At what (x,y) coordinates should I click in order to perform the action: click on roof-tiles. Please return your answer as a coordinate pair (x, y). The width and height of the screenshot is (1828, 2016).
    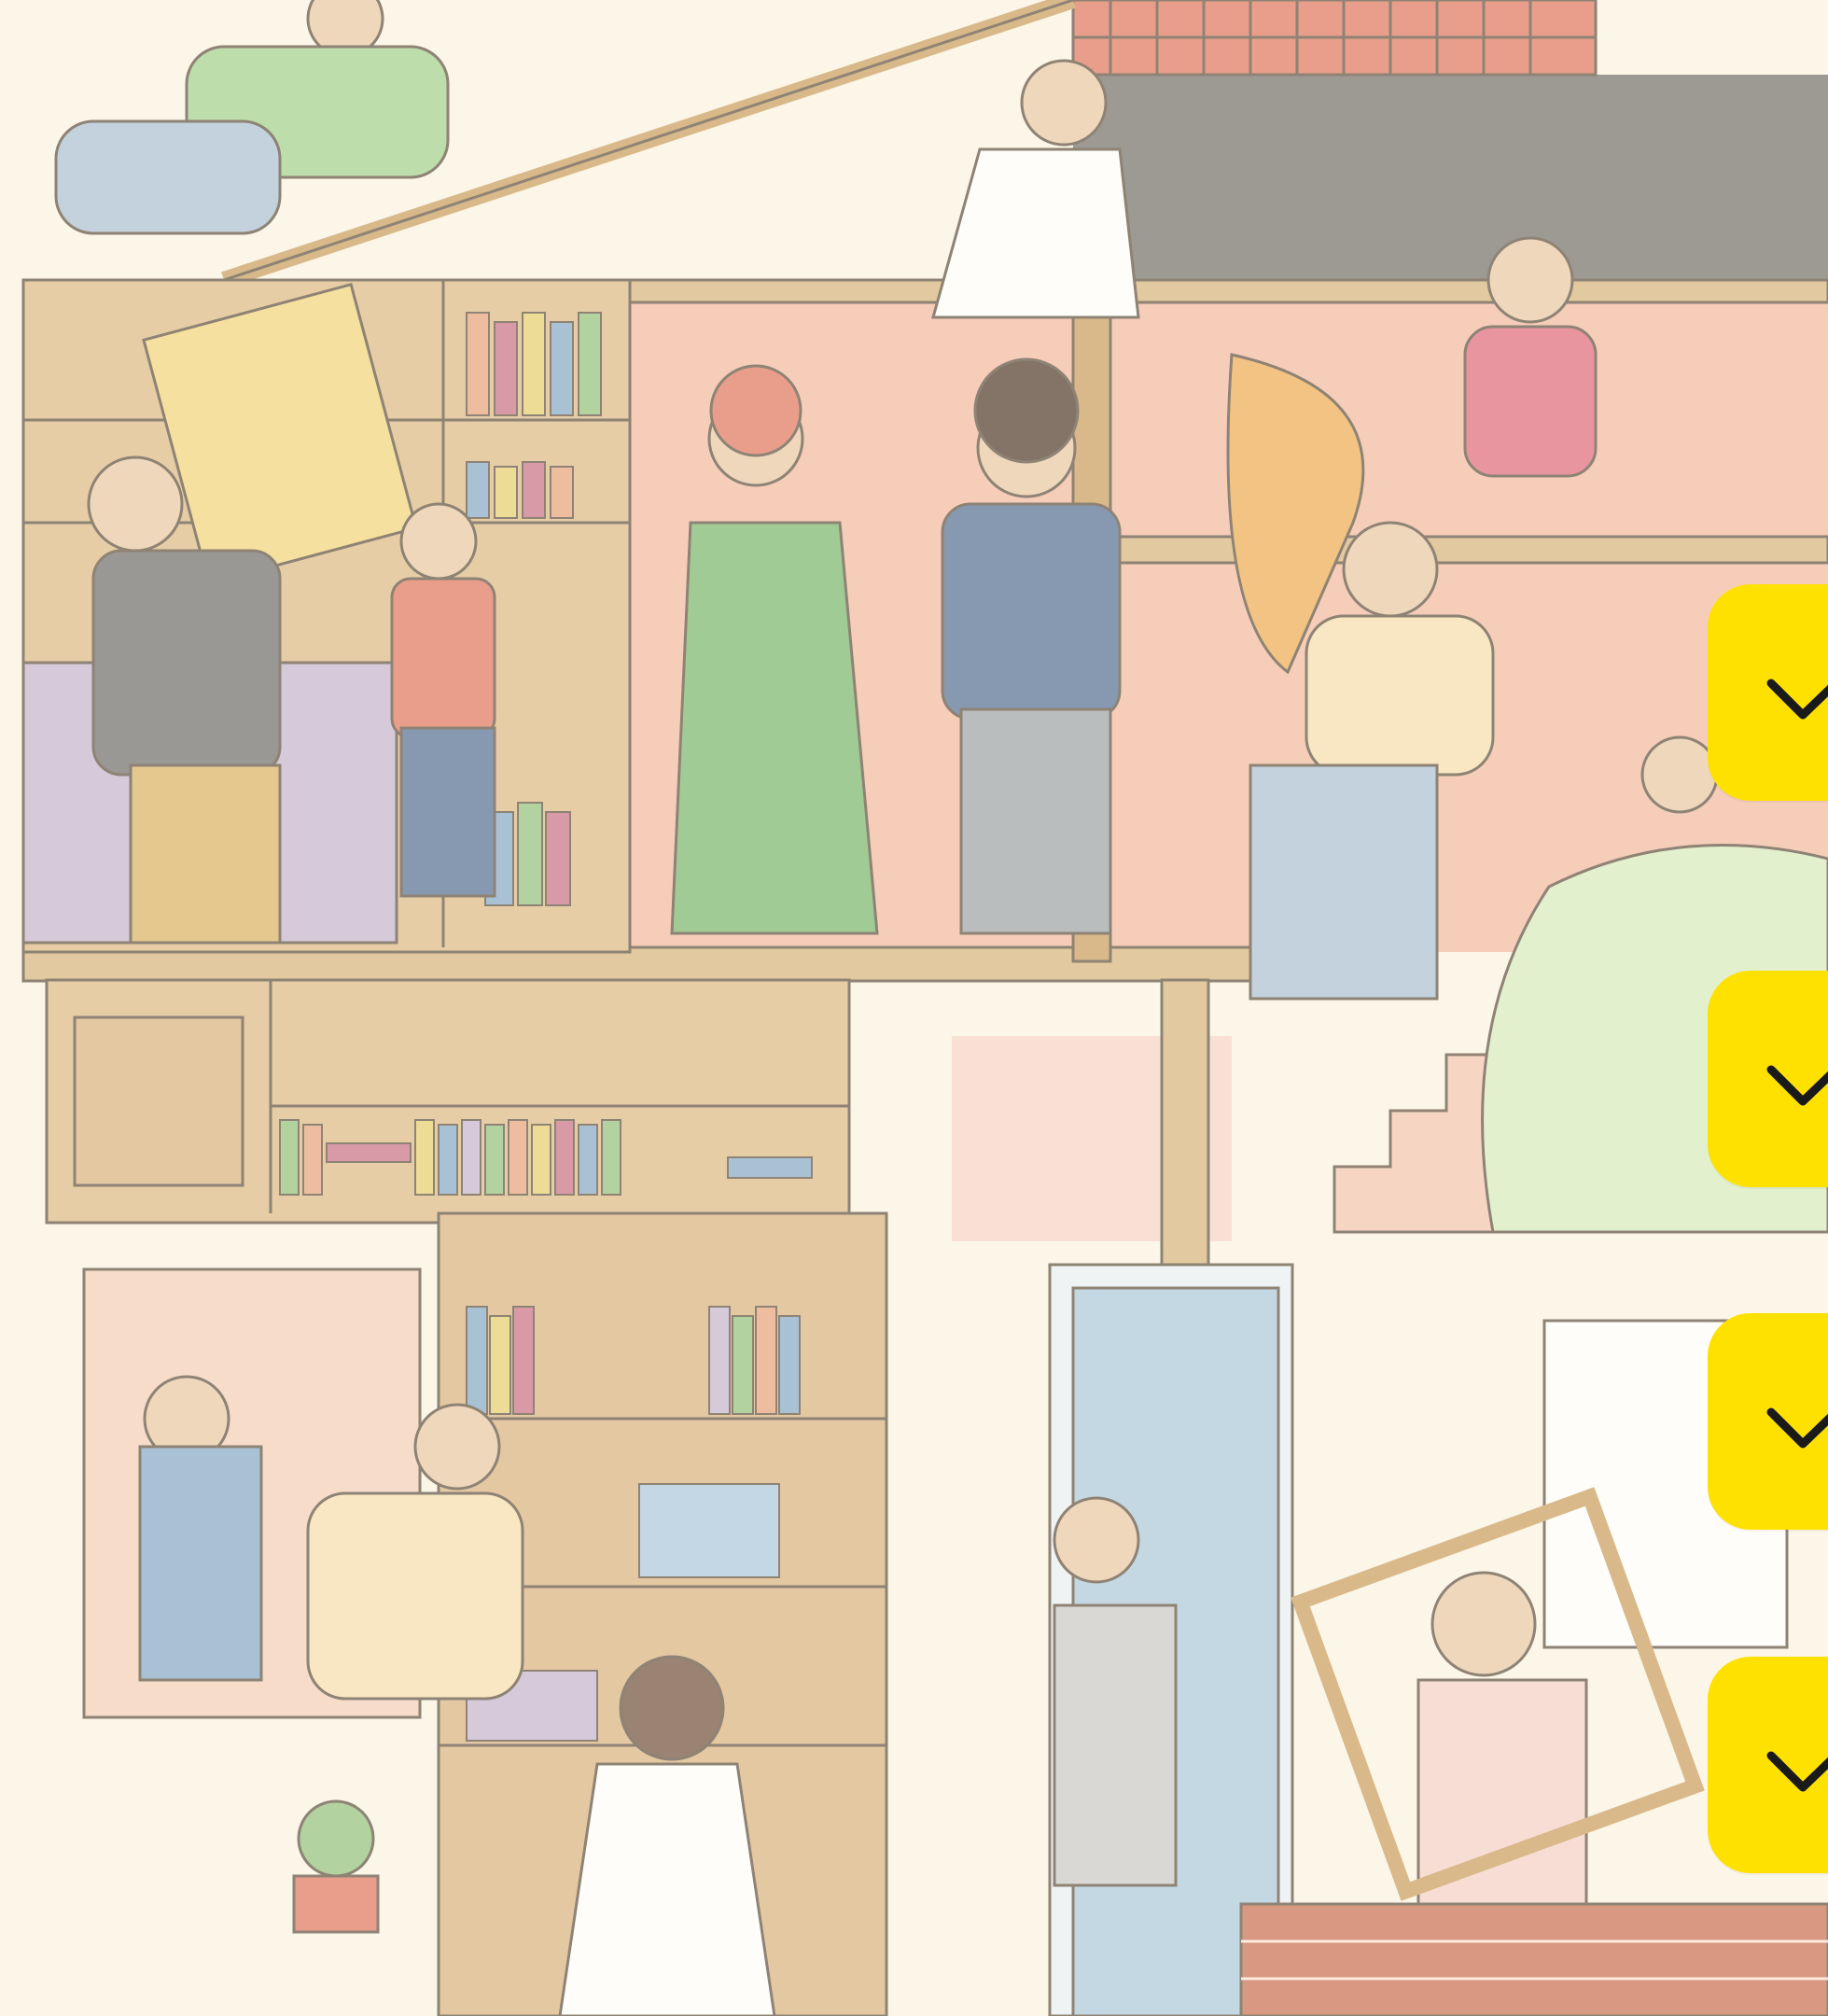
    Looking at the image, I should click on (1334, 38).